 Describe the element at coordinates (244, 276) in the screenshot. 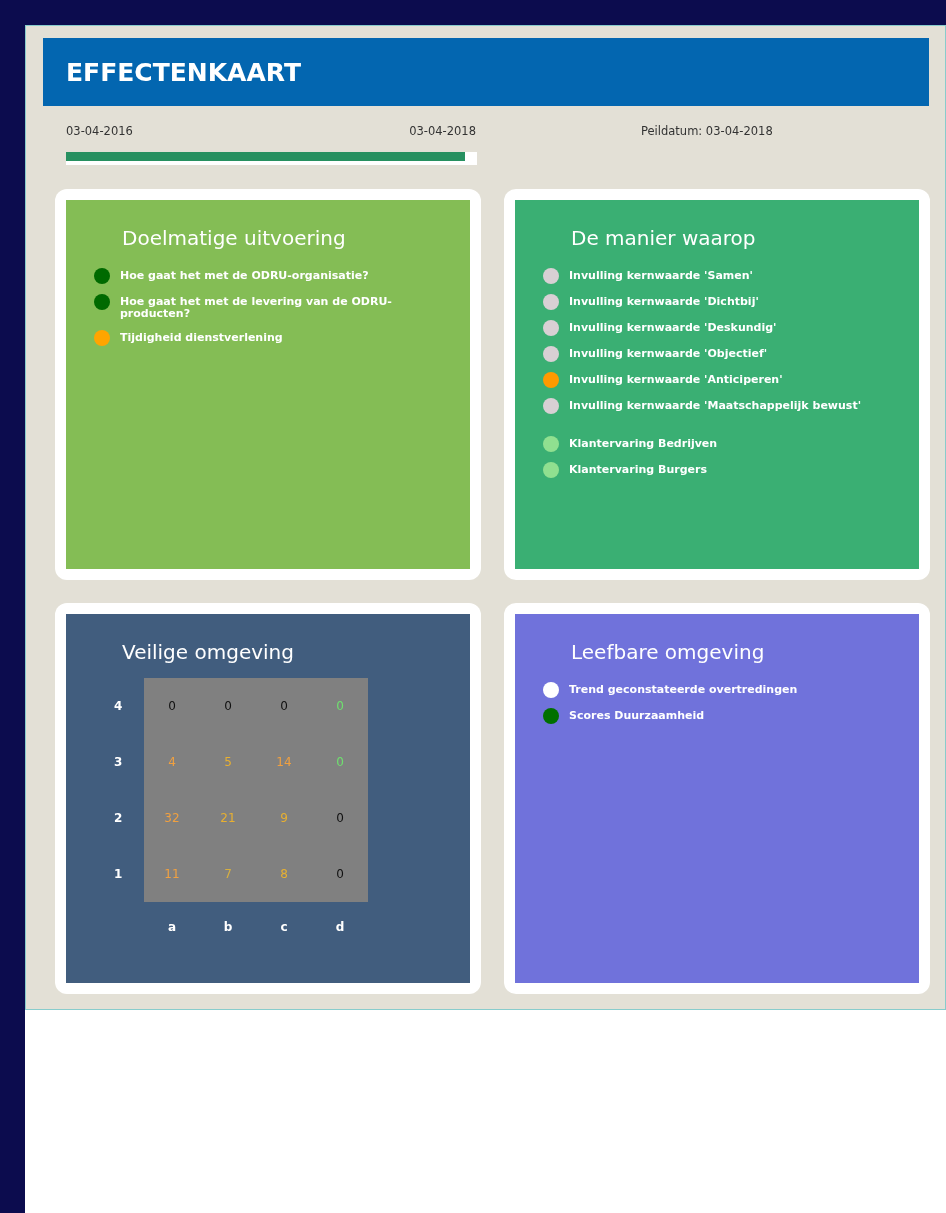

I see `indicator-label: Hoe gaat het met de ODRU-organisatie?` at that location.